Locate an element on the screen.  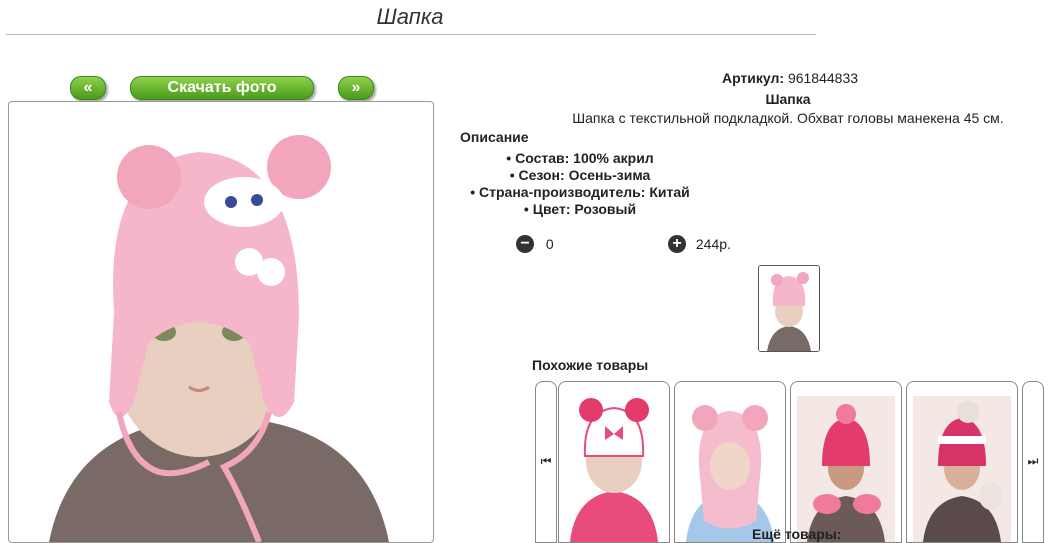
price-block: + 244р. is located at coordinates (699, 244).